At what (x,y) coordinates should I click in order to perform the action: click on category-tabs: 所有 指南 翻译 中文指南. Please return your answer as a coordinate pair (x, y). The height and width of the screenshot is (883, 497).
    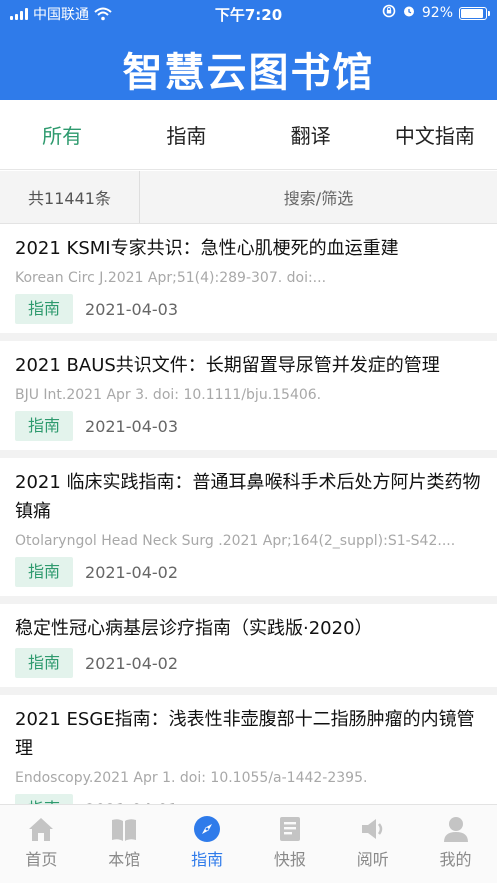
    Looking at the image, I should click on (248, 135).